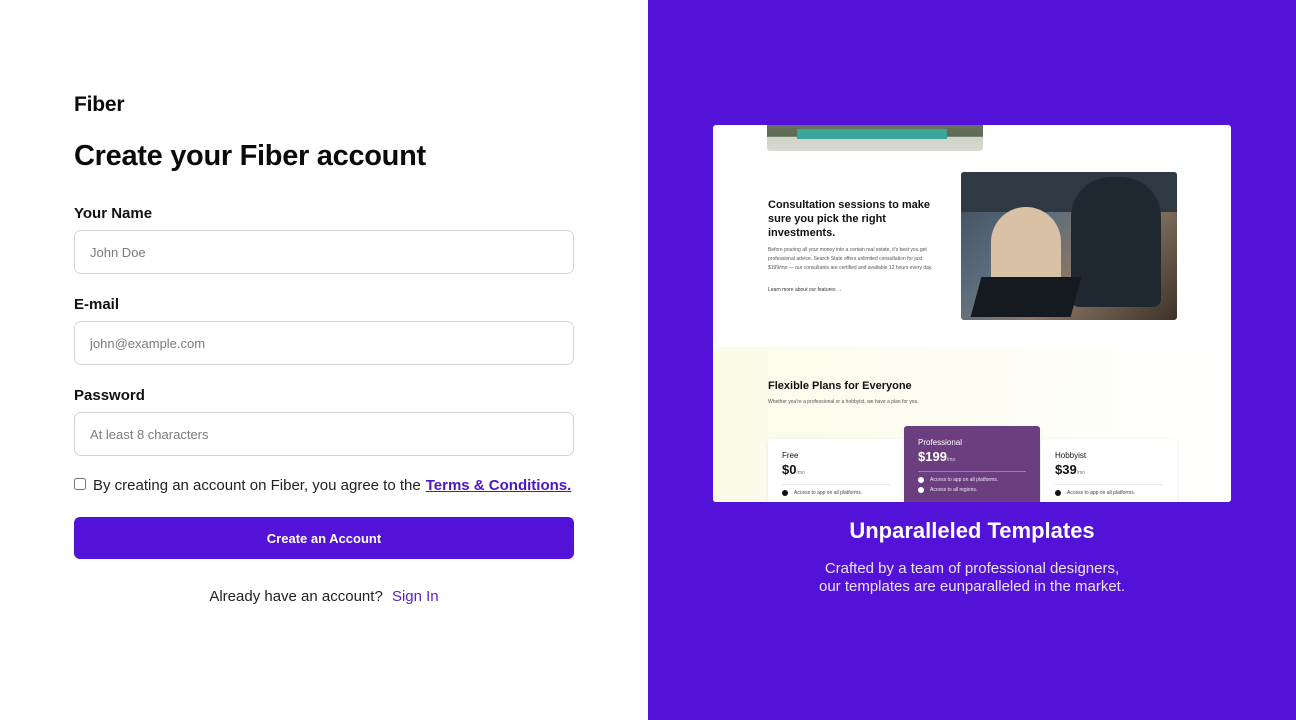  I want to click on plan-feature: Access to all regions., so click(954, 490).